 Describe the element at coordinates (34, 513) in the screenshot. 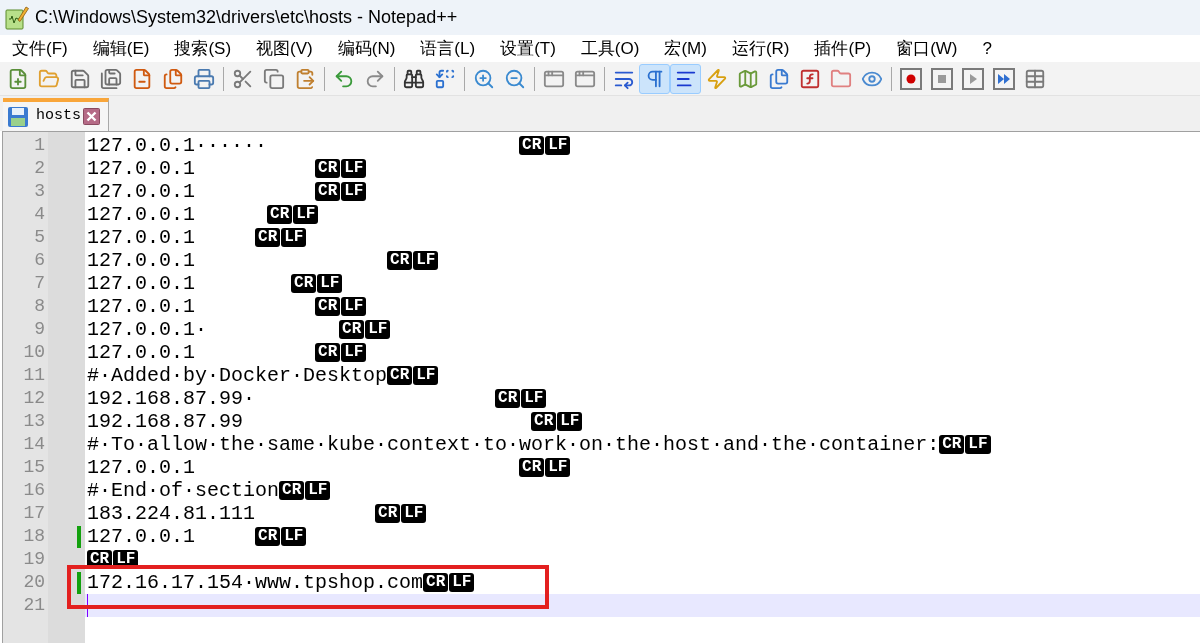

I see `line-number: 17` at that location.